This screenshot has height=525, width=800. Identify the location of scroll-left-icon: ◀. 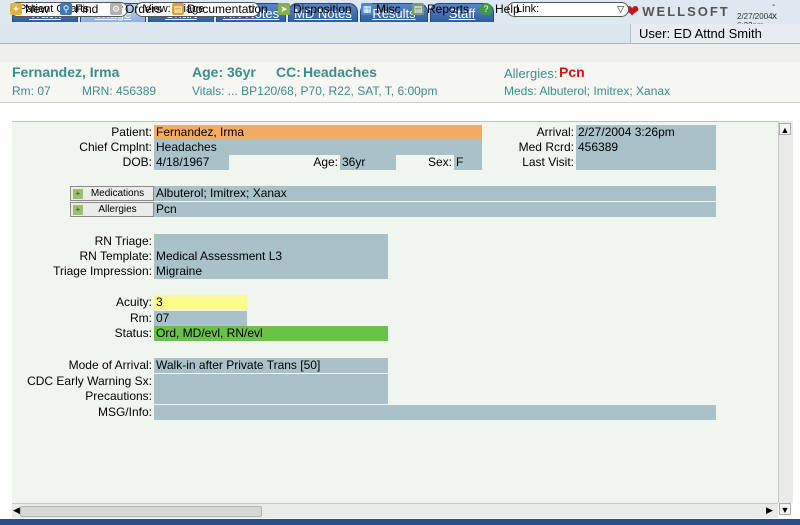
(16, 510).